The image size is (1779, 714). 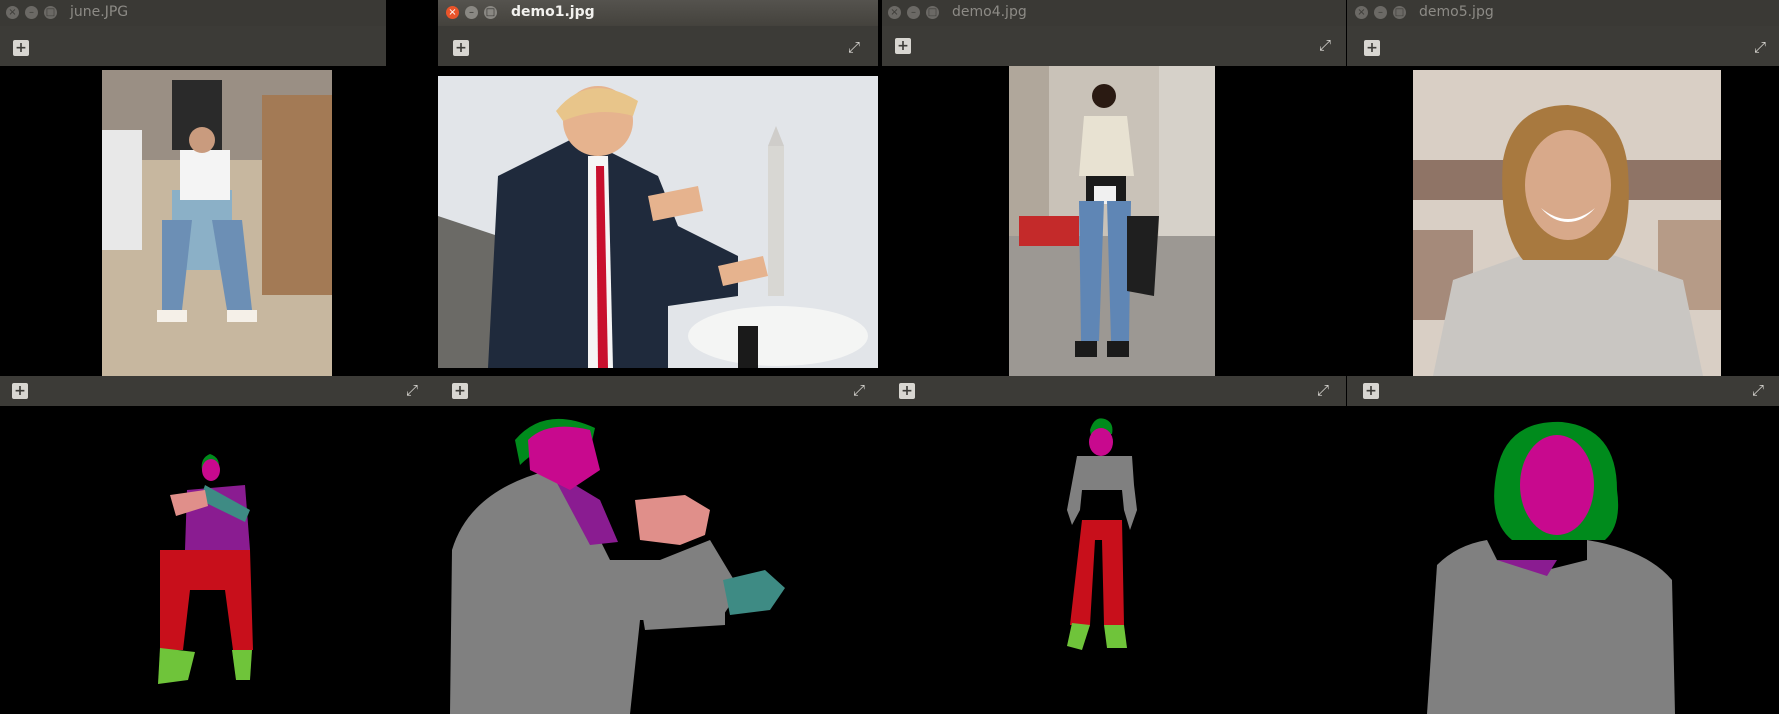 I want to click on window-june-result: + ⤢, so click(x=220, y=545).